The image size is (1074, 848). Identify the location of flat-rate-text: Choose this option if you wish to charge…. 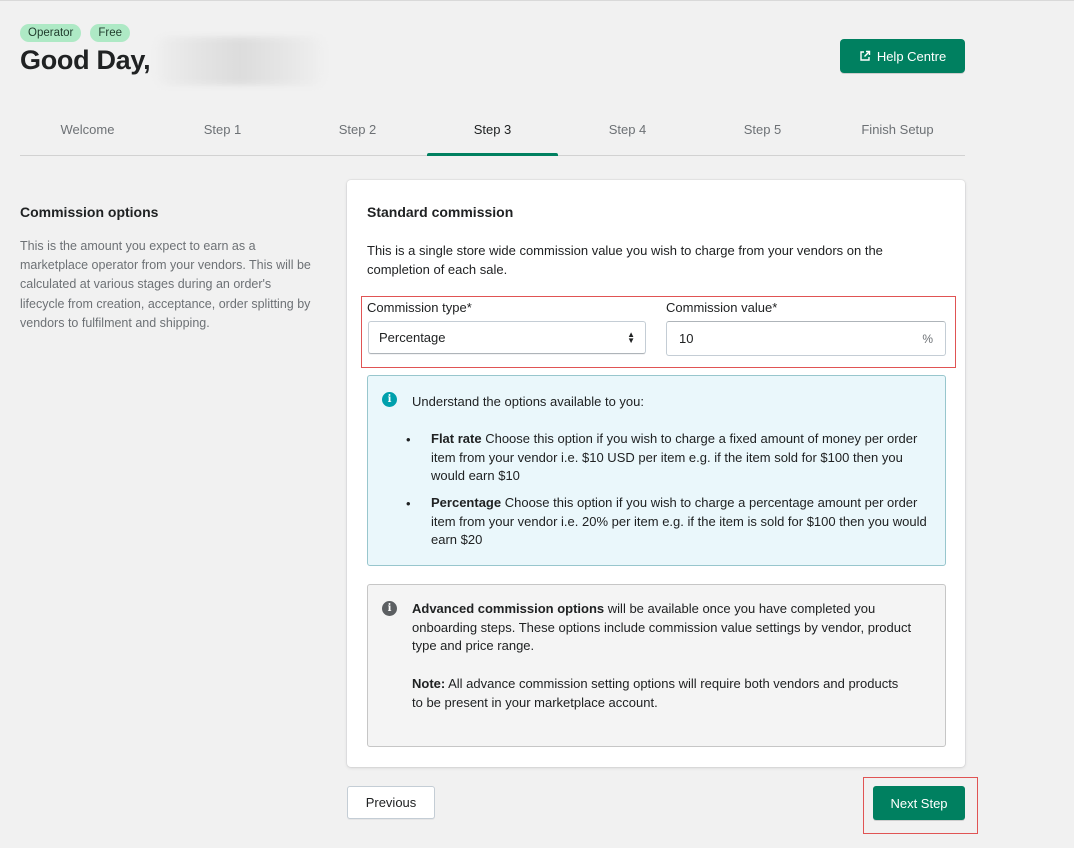
(674, 457).